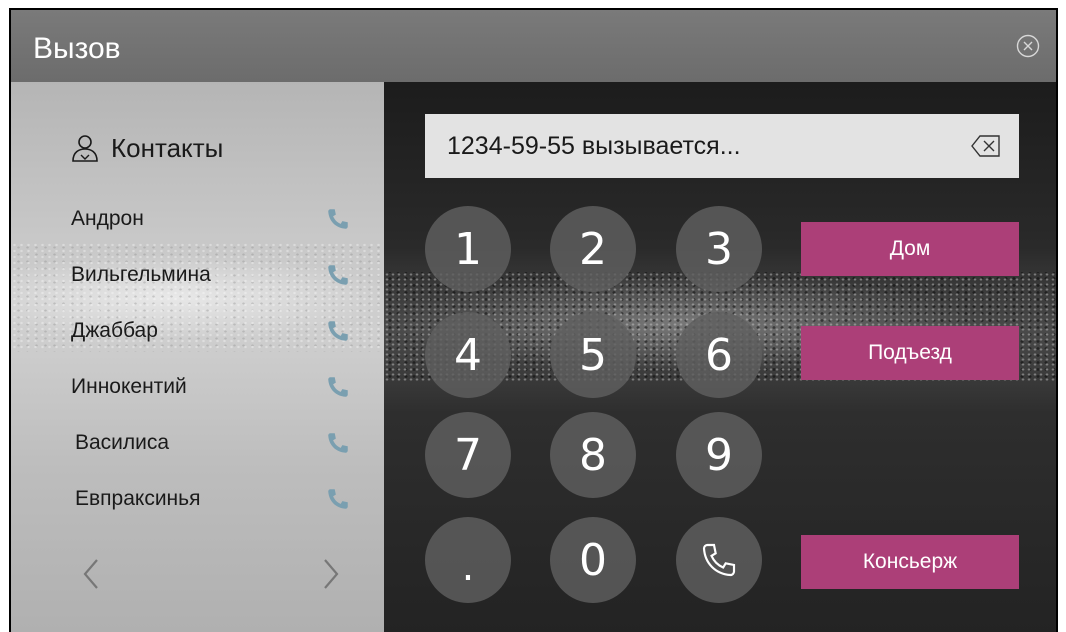 This screenshot has width=1066, height=632. What do you see at coordinates (218, 499) in the screenshot?
I see `contact-item: Евпраксинья` at bounding box center [218, 499].